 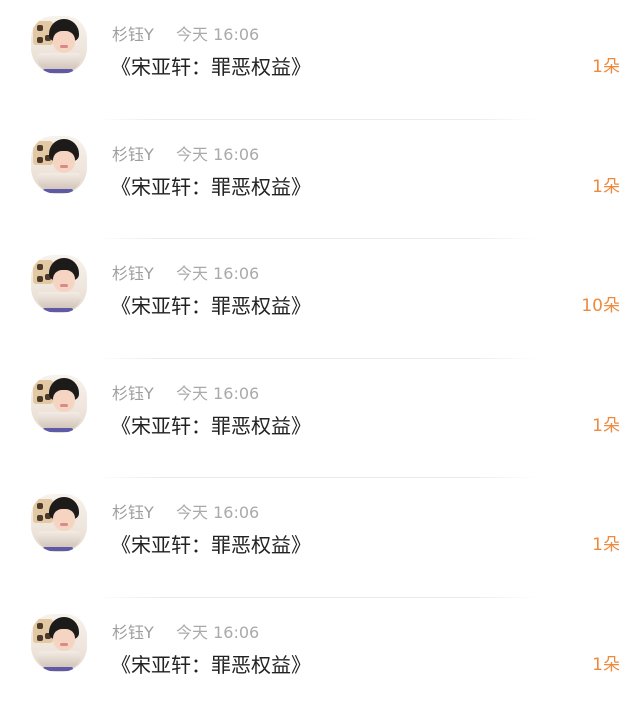 I want to click on gift-count: 10朵, so click(x=600, y=306).